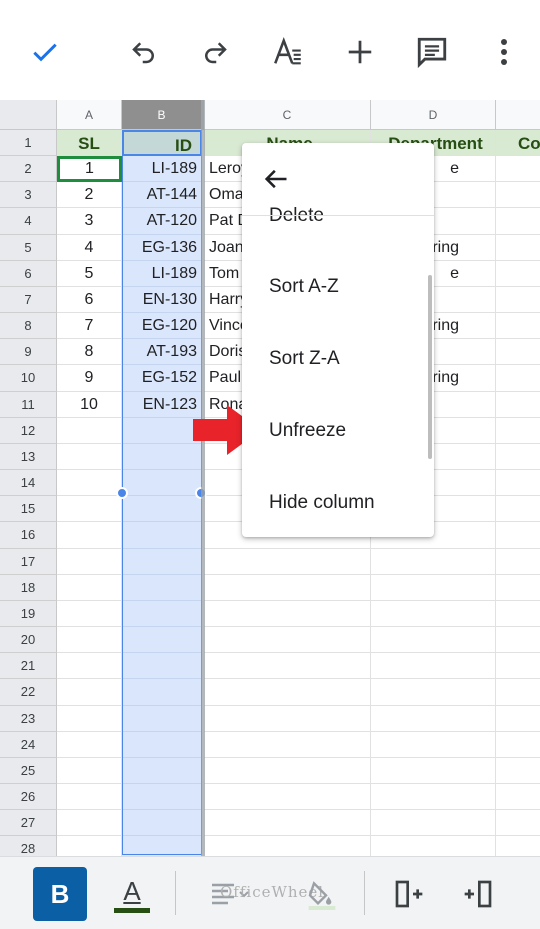 The width and height of the screenshot is (540, 929). What do you see at coordinates (28, 718) in the screenshot?
I see `row-header: 23` at bounding box center [28, 718].